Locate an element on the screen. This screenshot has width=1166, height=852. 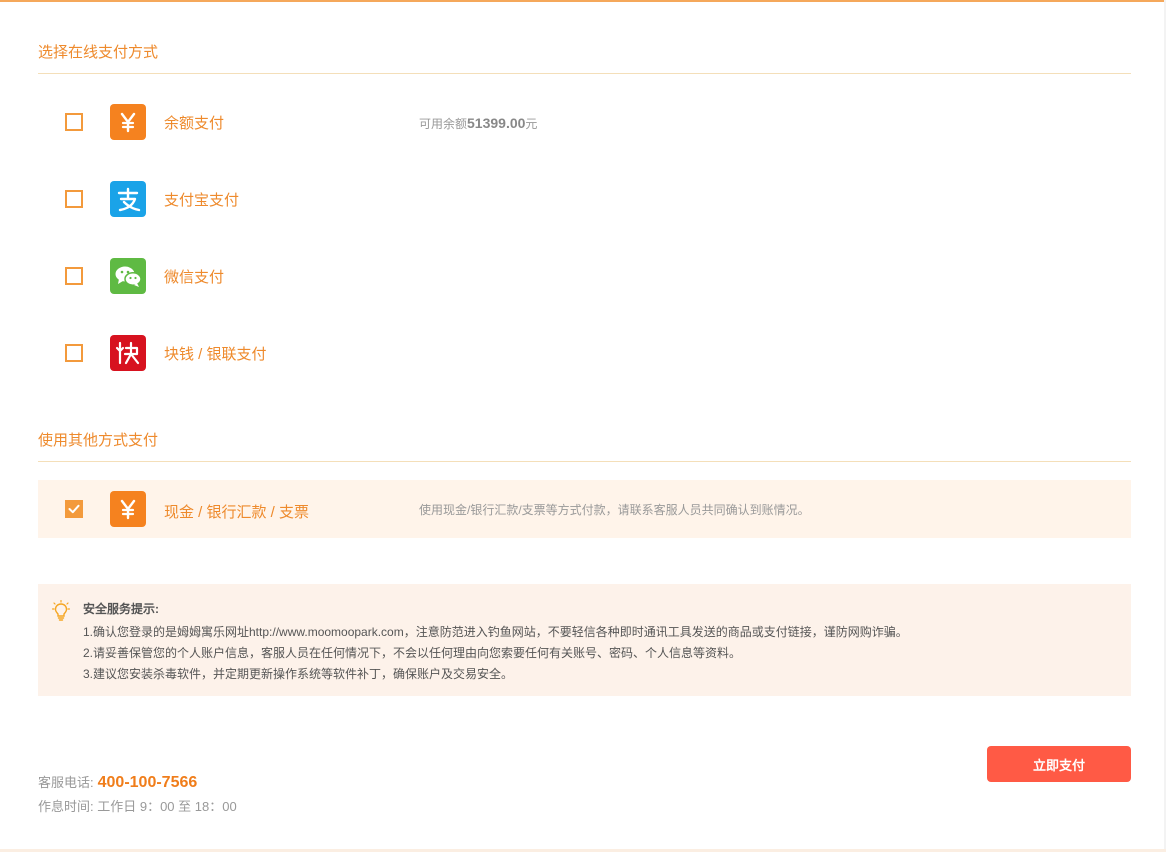
offline-checkbox is located at coordinates (74, 509).